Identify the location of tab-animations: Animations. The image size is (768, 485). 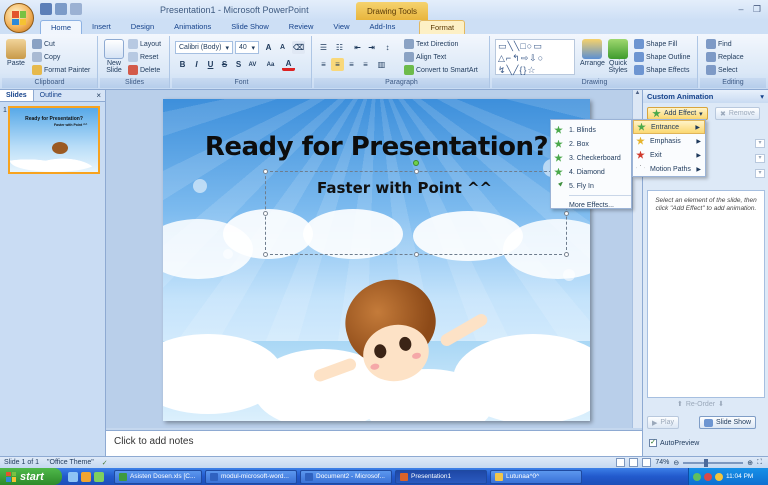
(192, 27).